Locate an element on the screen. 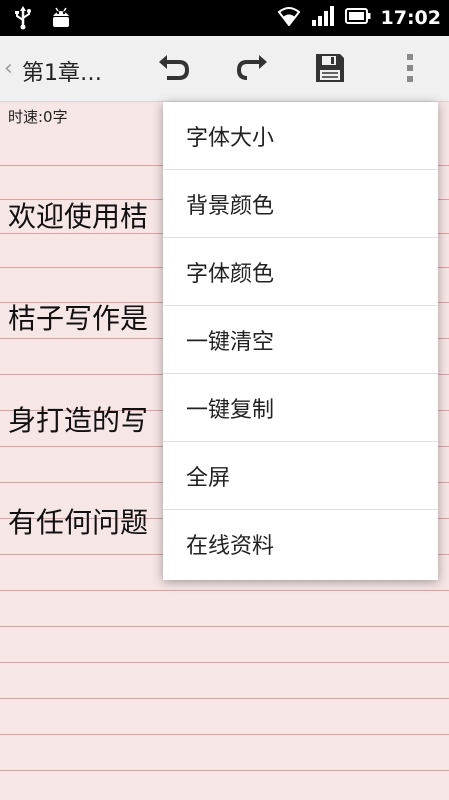 This screenshot has height=800, width=449. overflow-menu-icon is located at coordinates (410, 70).